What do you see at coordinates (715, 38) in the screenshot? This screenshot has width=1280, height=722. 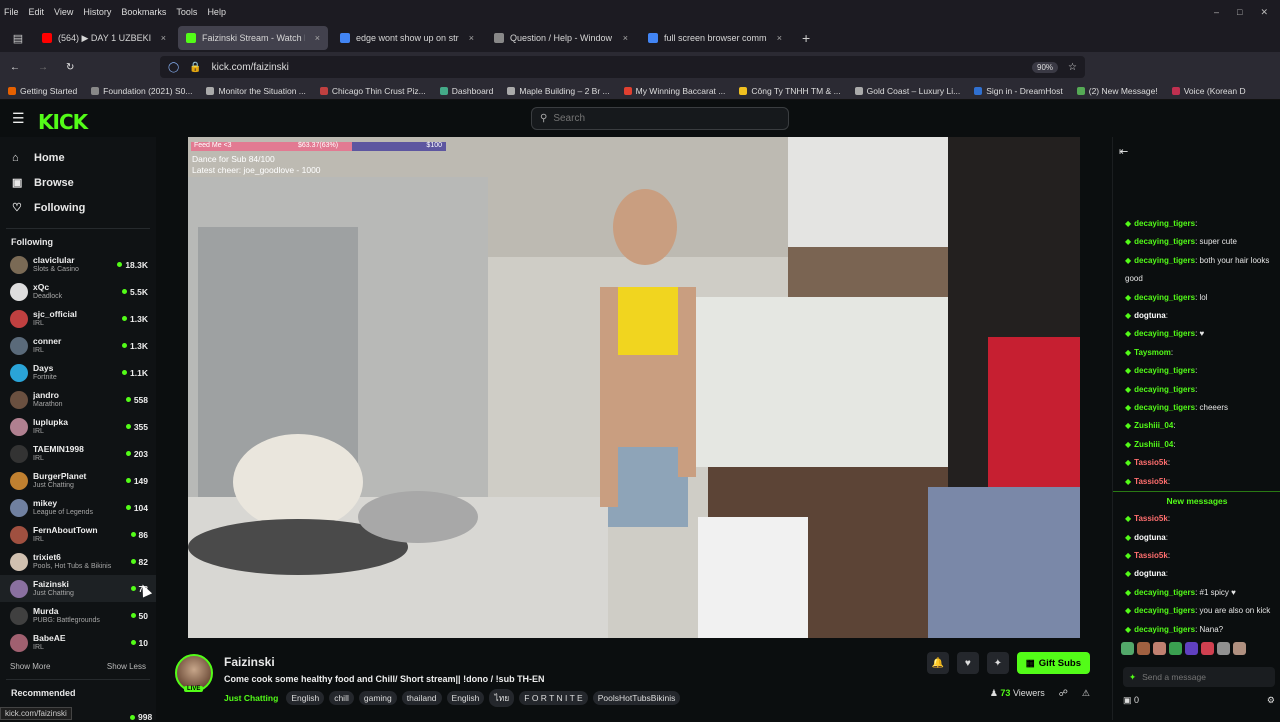 I see `browser-tab: full screen browser command - ×` at bounding box center [715, 38].